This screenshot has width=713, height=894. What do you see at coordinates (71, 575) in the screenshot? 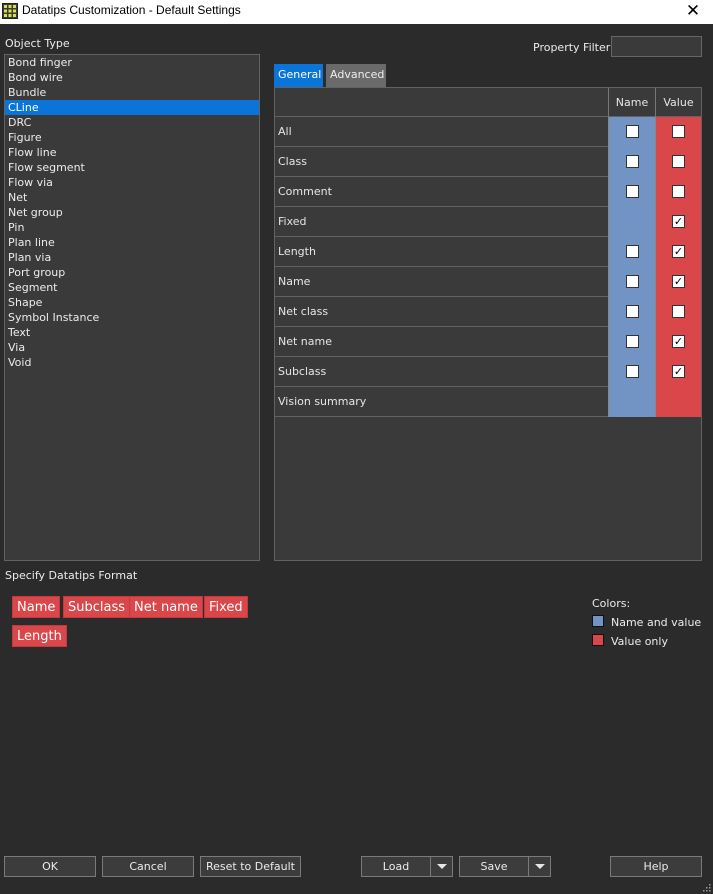
I see `datatips-format-label: Specify Datatips Format` at bounding box center [71, 575].